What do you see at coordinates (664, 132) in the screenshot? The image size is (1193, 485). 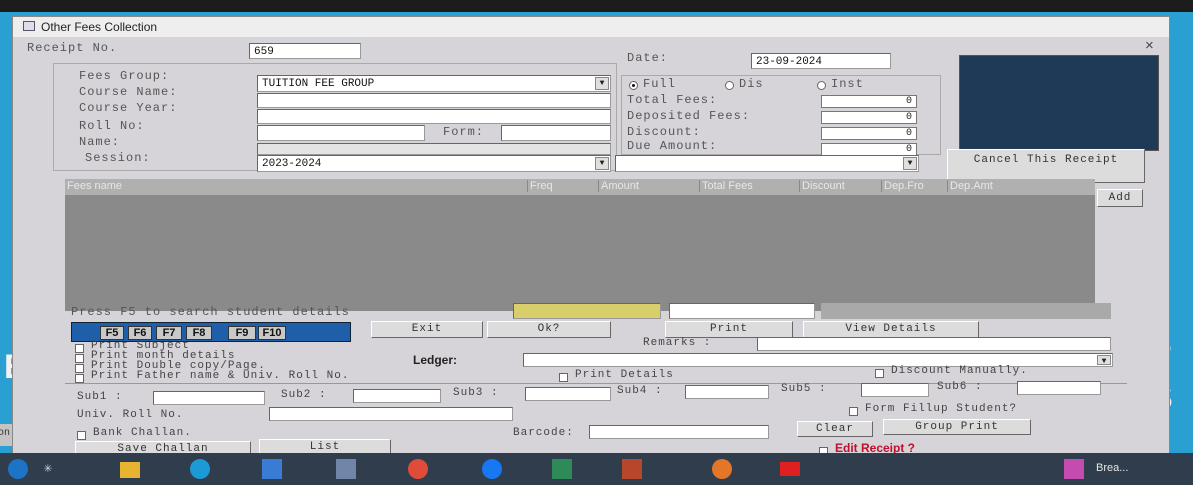 I see `discount-label: Discount:` at bounding box center [664, 132].